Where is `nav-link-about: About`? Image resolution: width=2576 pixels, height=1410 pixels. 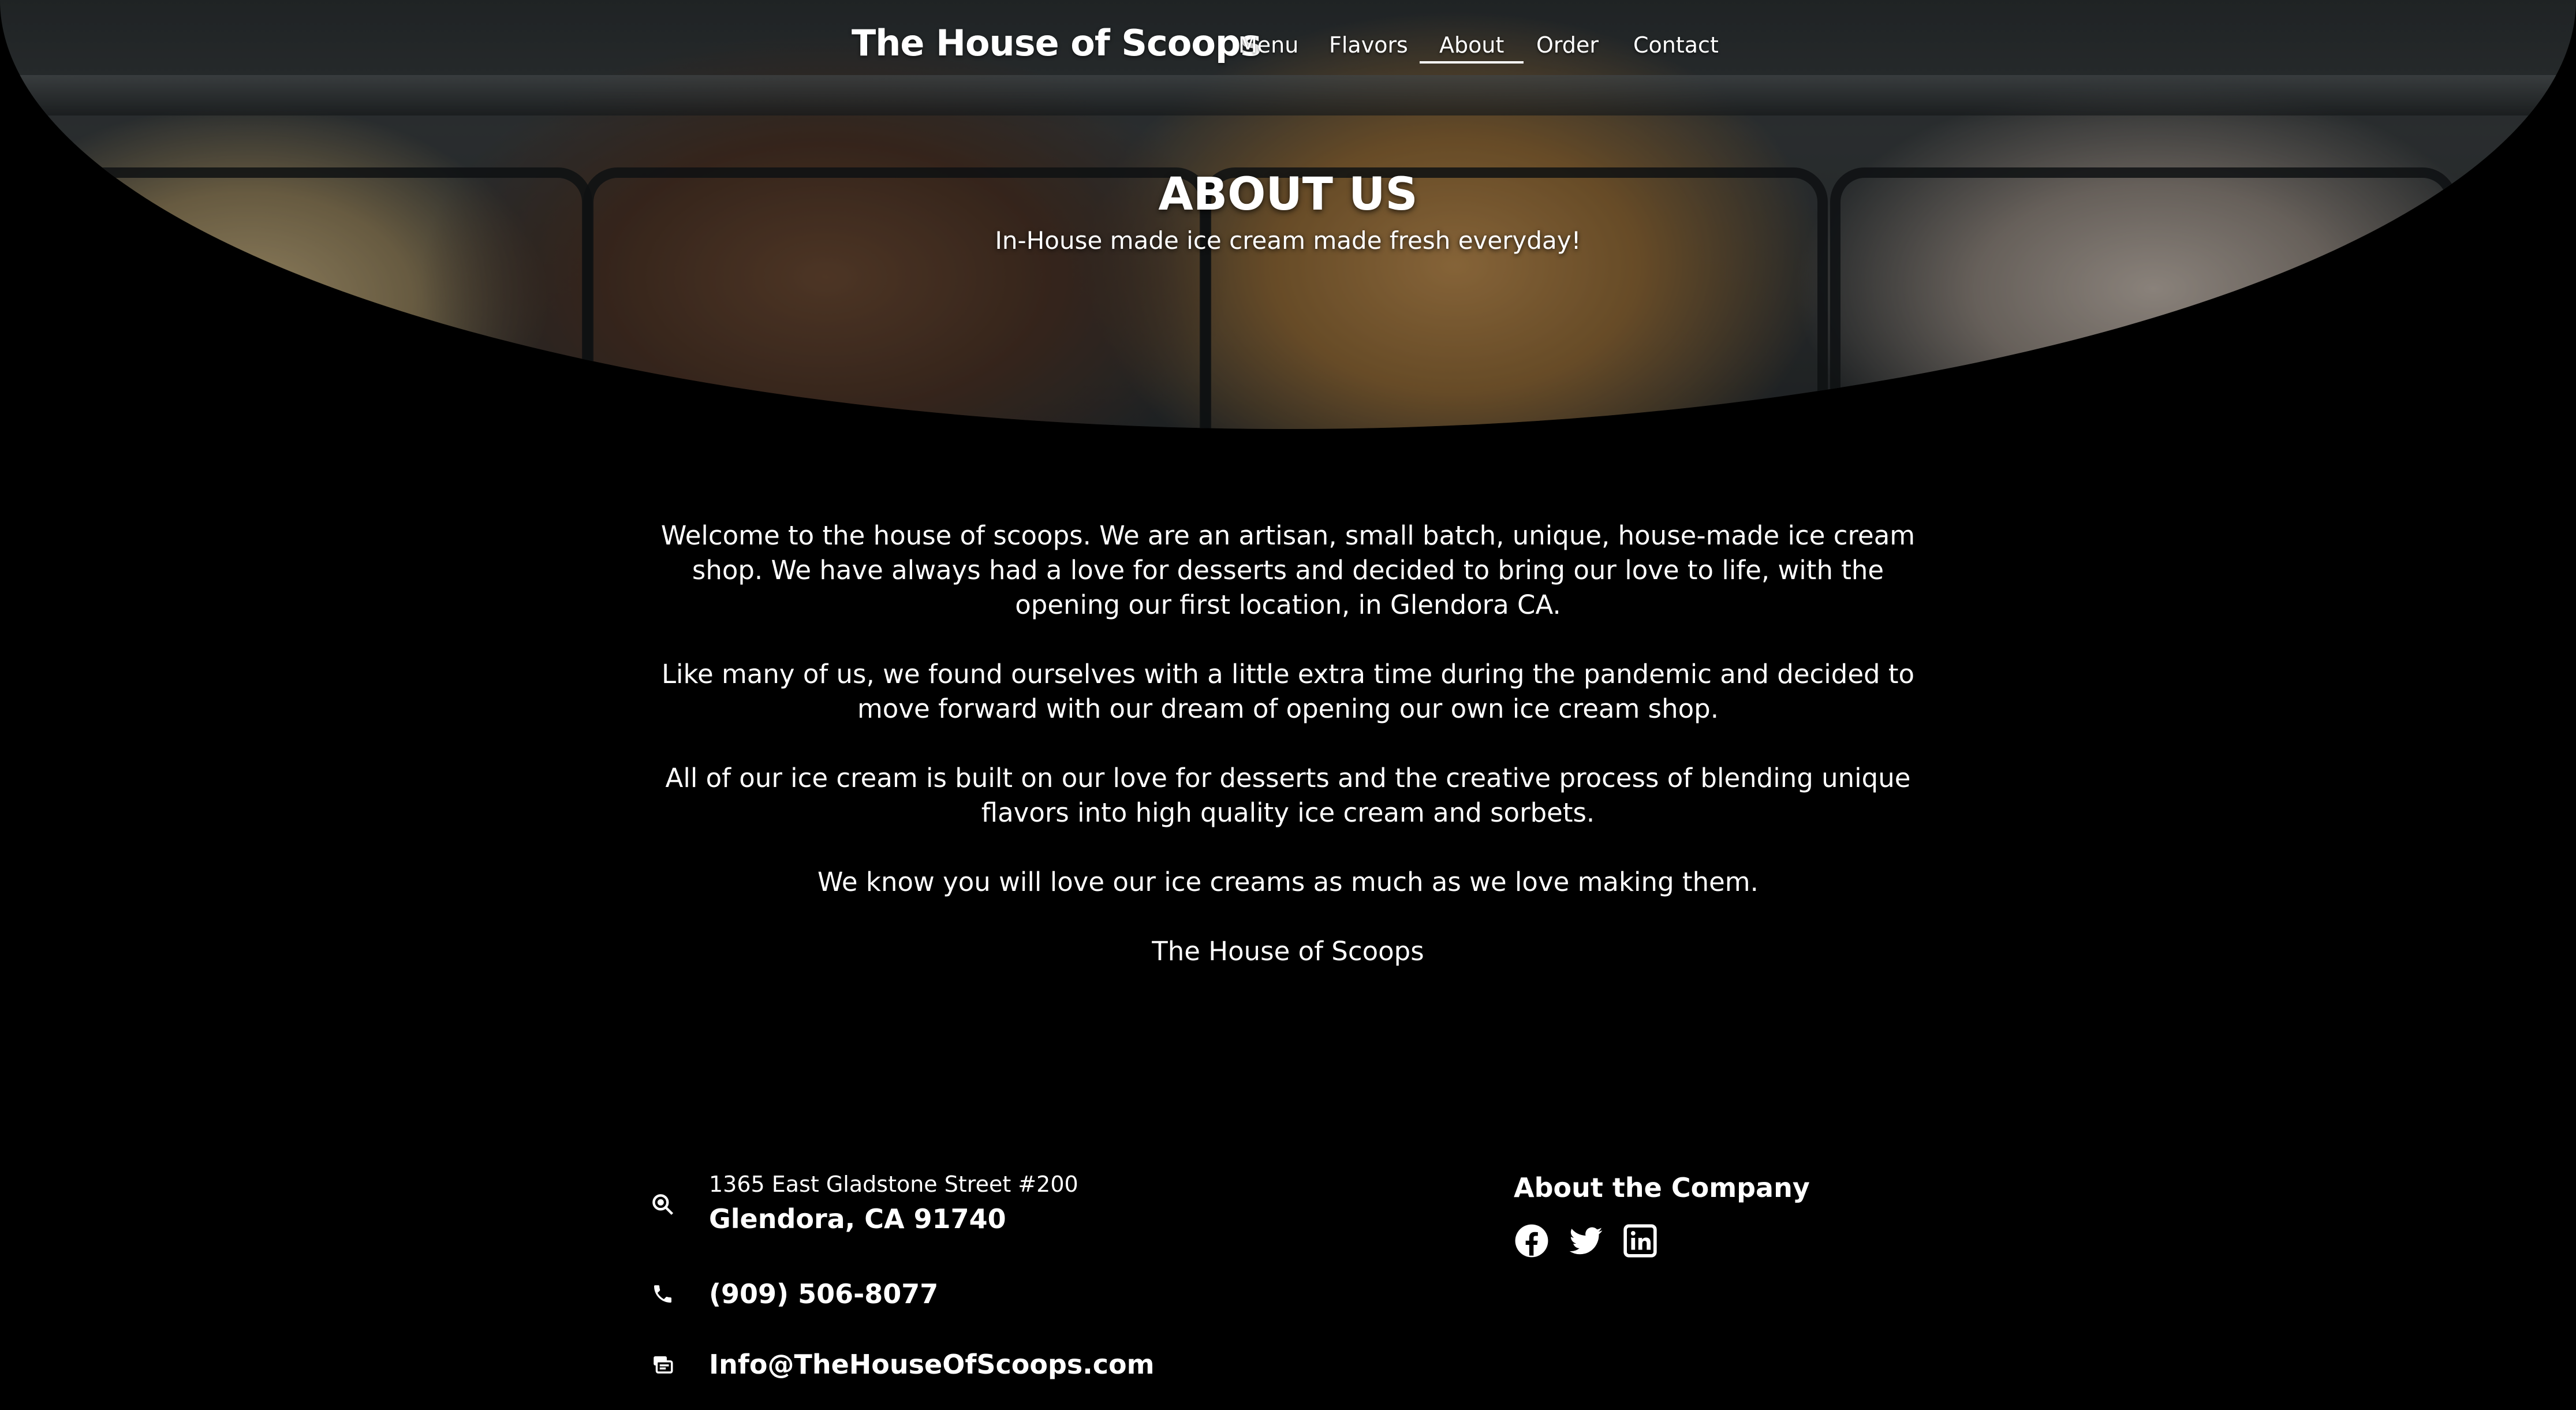 nav-link-about: About is located at coordinates (1472, 48).